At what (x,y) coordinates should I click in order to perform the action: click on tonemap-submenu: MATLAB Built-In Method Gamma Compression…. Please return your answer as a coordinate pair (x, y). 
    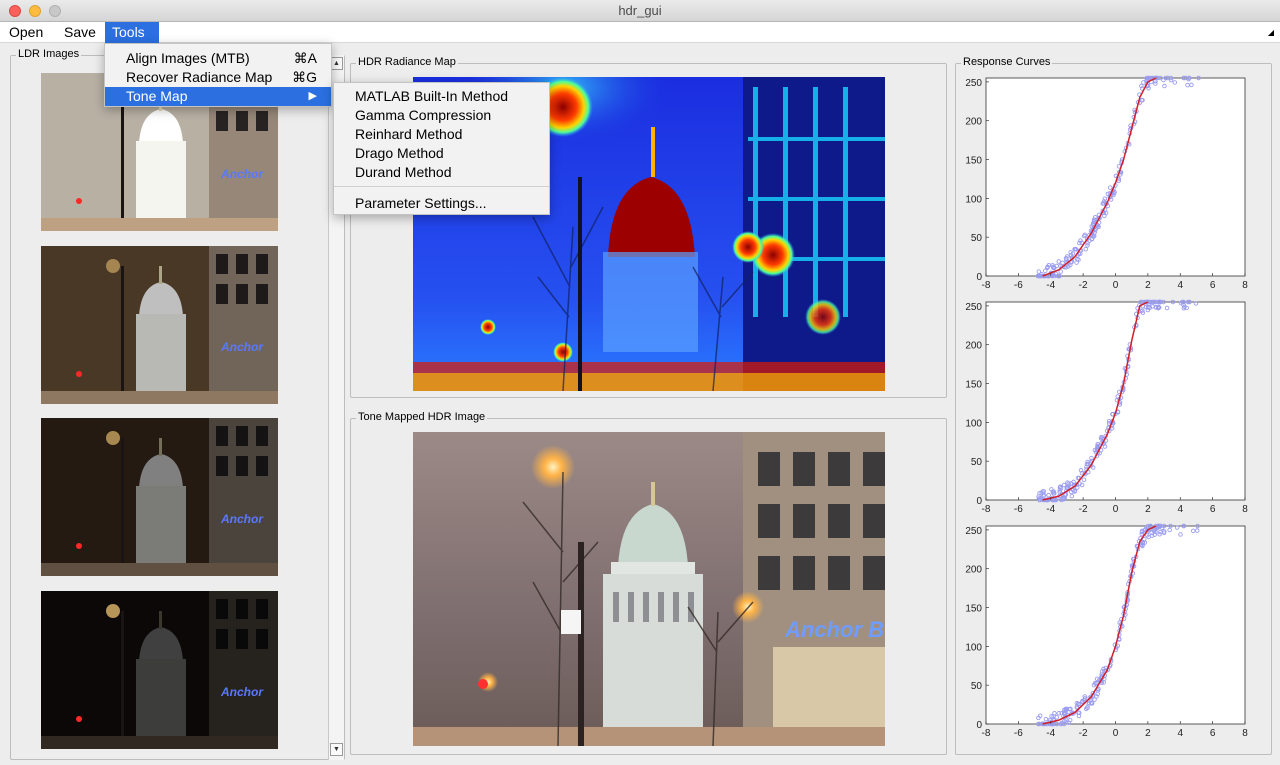
    Looking at the image, I should click on (441, 148).